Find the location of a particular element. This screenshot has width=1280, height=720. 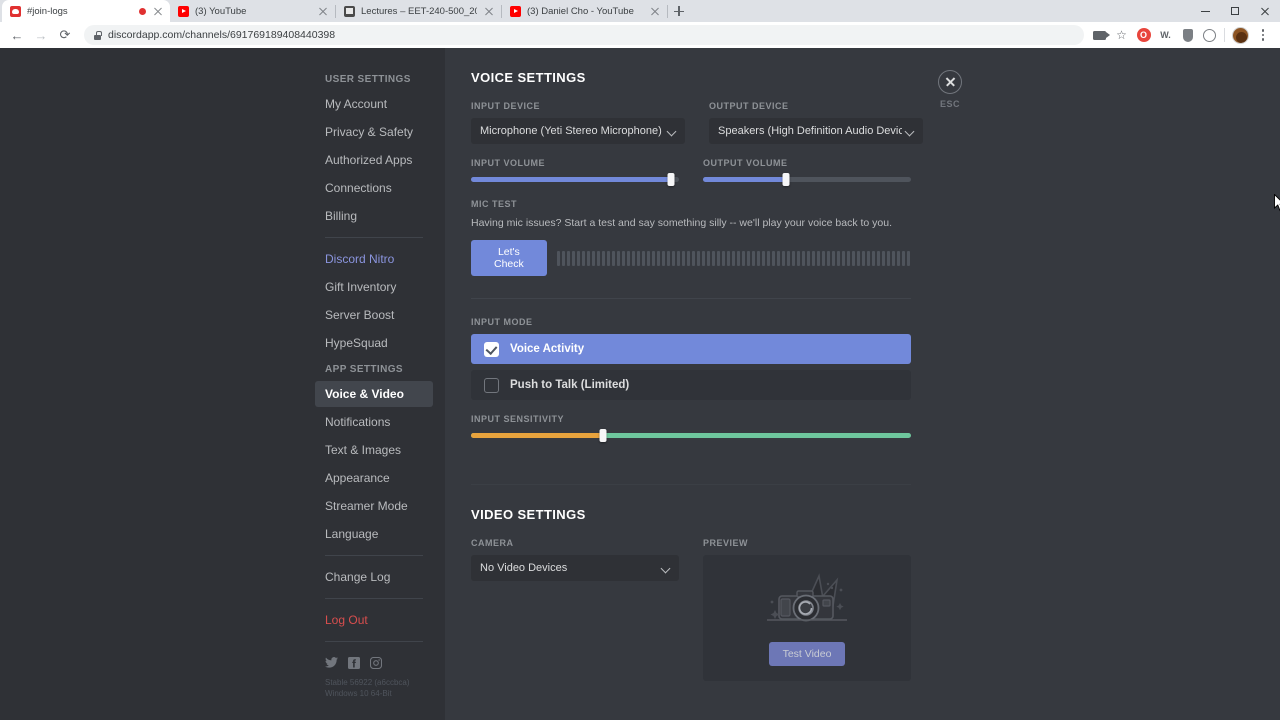

input-mode-push-to-talk: Push to Talk (Limited) is located at coordinates (691, 385).